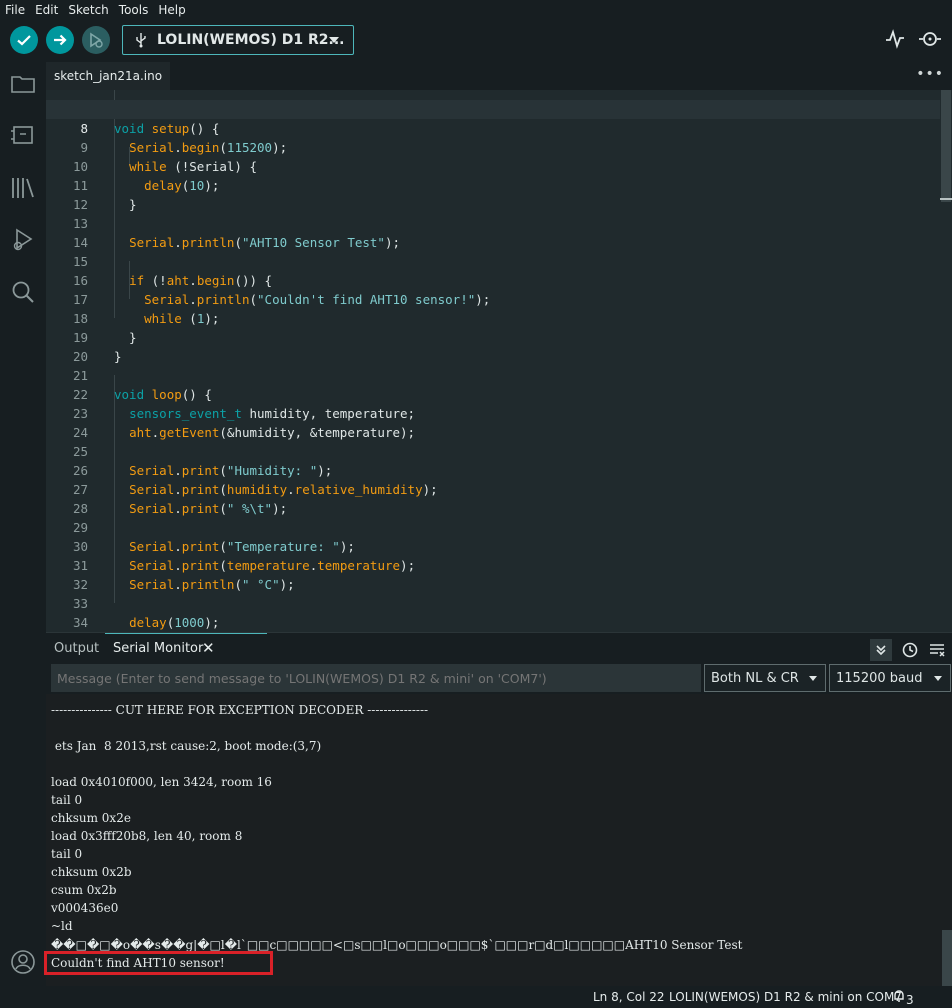 Image resolution: width=952 pixels, height=1008 pixels. What do you see at coordinates (85, 908) in the screenshot?
I see `serial-line: v000436e0` at bounding box center [85, 908].